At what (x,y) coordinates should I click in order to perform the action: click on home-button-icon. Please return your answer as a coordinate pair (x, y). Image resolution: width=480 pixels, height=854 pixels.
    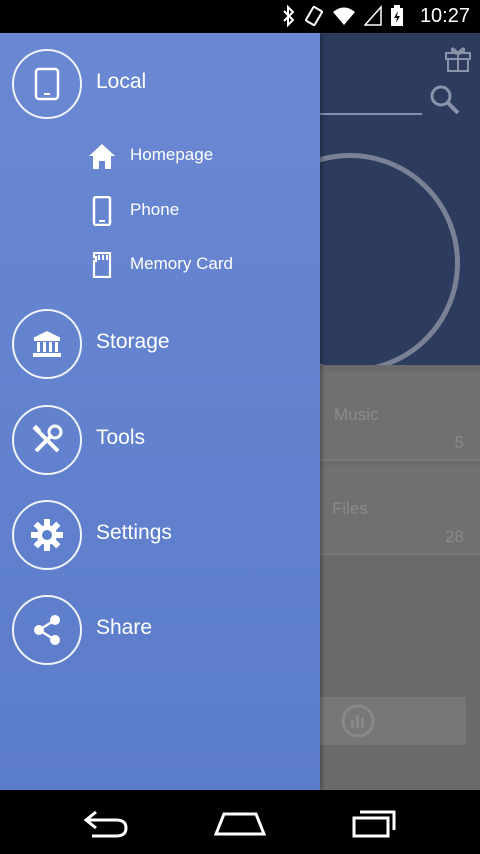
    Looking at the image, I should click on (240, 823).